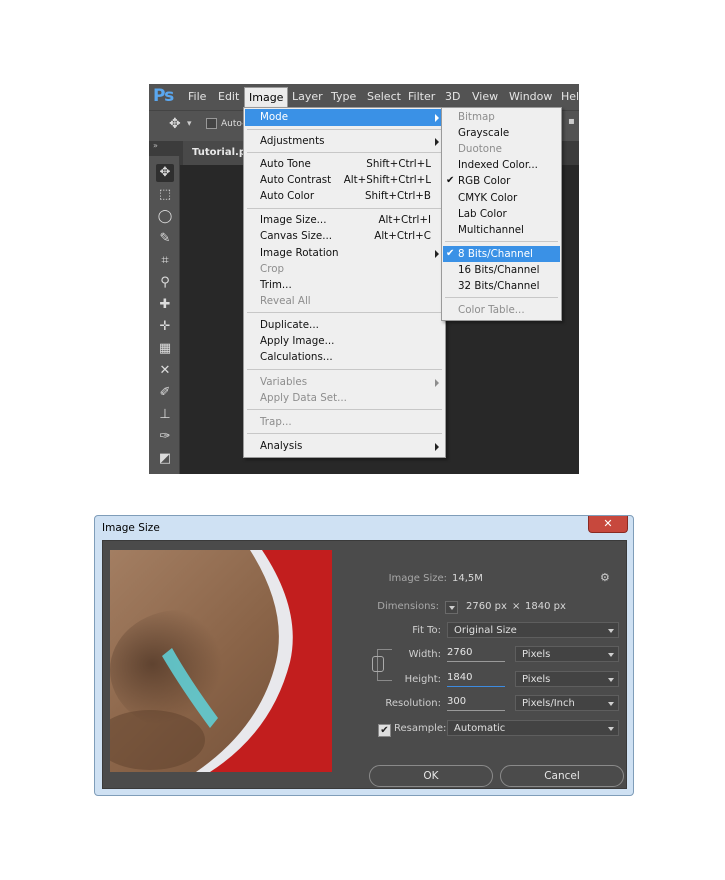  Describe the element at coordinates (292, 141) in the screenshot. I see `menu-item-adjustments: Adjustments` at that location.